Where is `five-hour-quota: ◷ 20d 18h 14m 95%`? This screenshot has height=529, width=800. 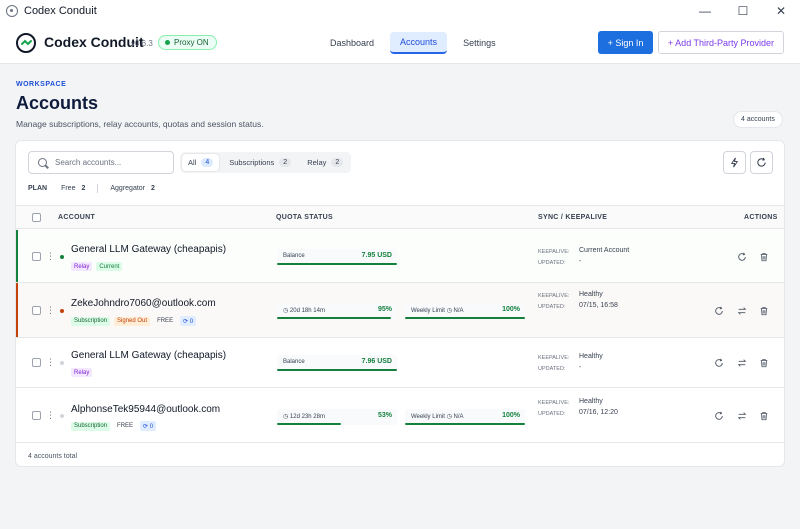
five-hour-quota: ◷ 20d 18h 14m 95% is located at coordinates (337, 311).